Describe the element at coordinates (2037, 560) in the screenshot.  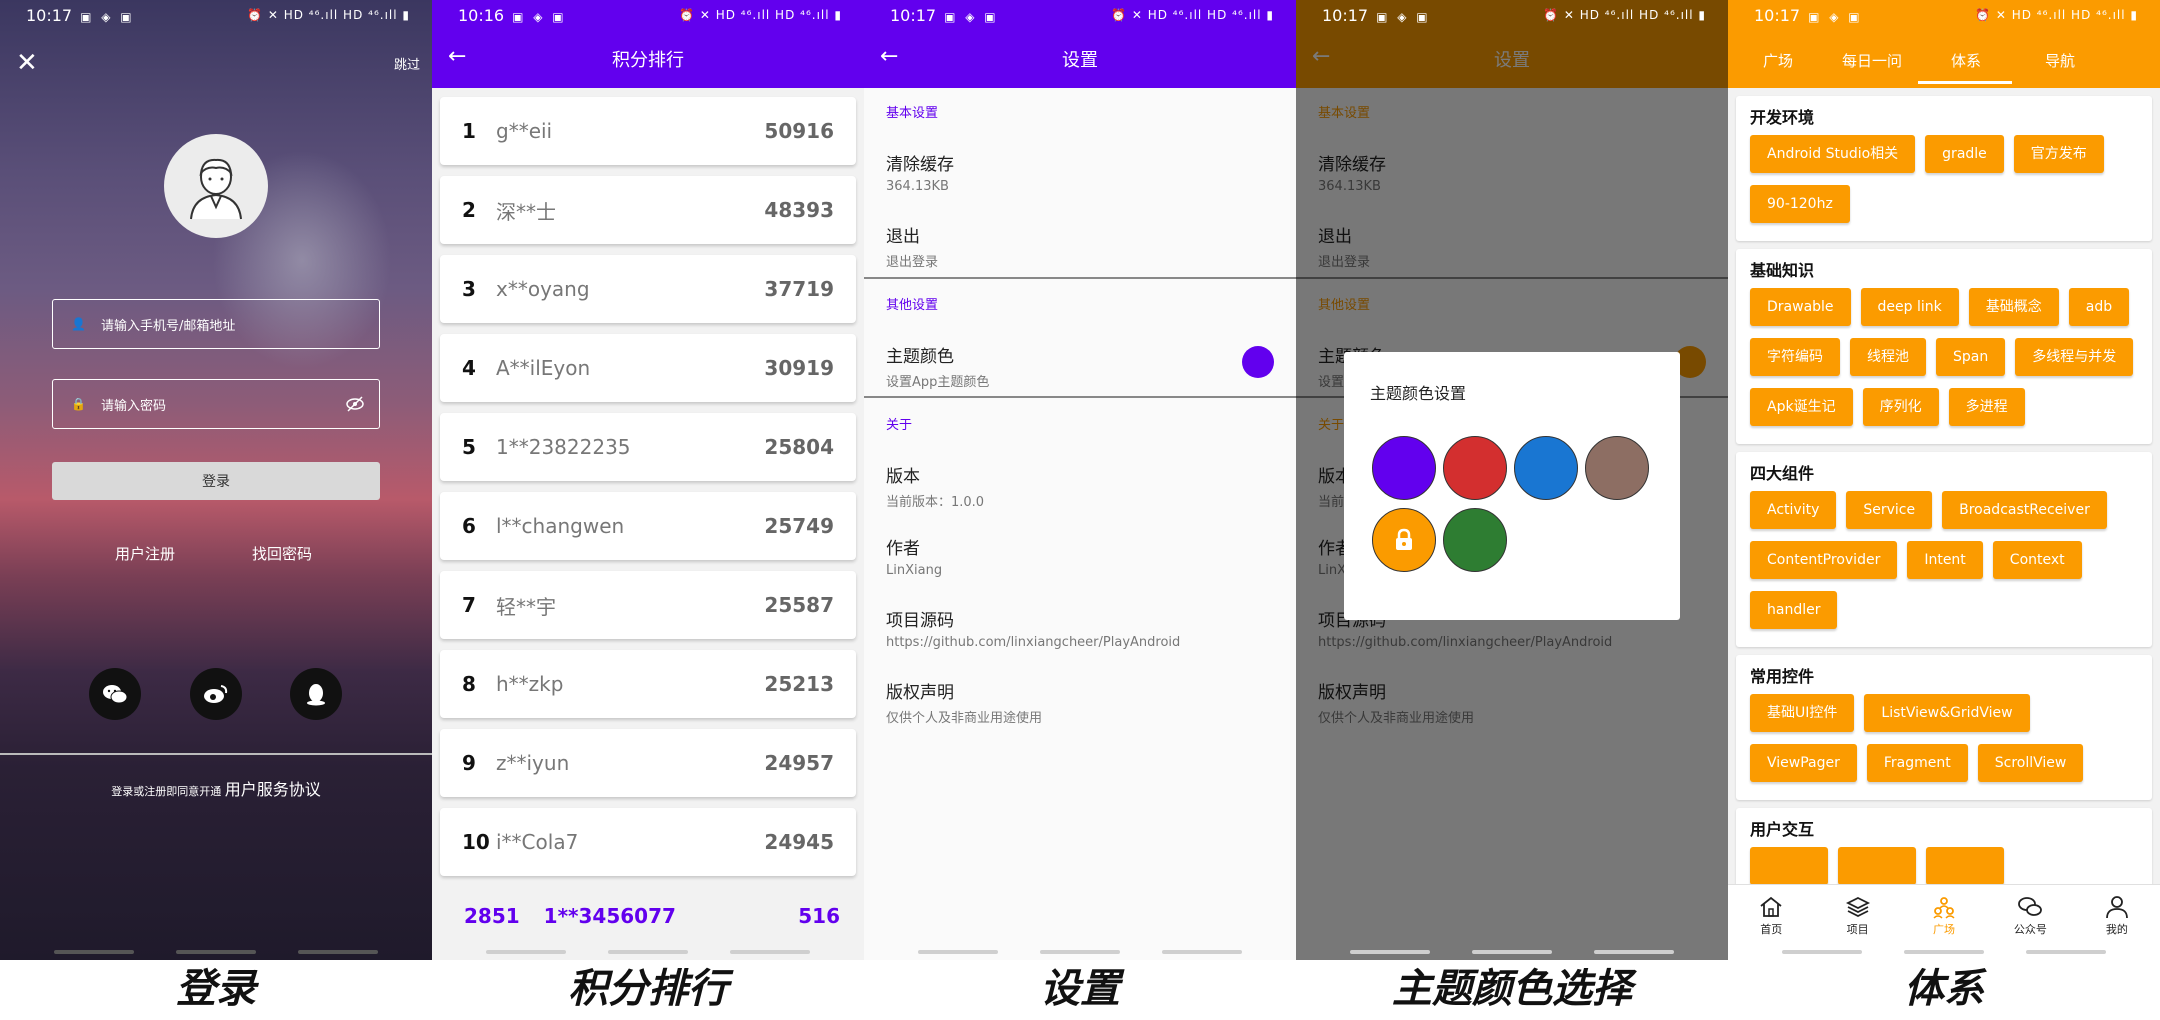
I see `category-chip: Context` at that location.